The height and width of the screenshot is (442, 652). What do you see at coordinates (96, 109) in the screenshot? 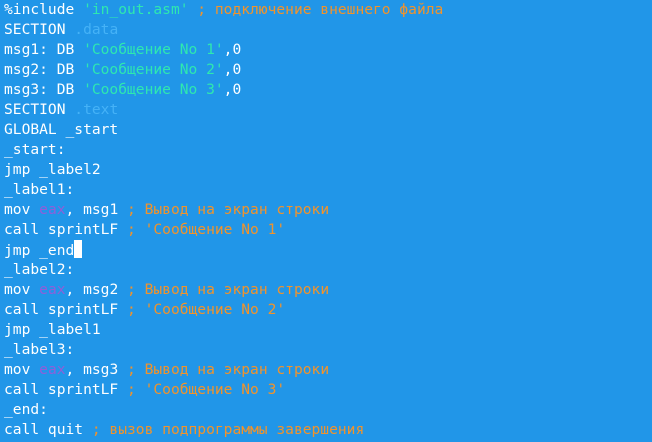
I see `section-name: .text` at bounding box center [96, 109].